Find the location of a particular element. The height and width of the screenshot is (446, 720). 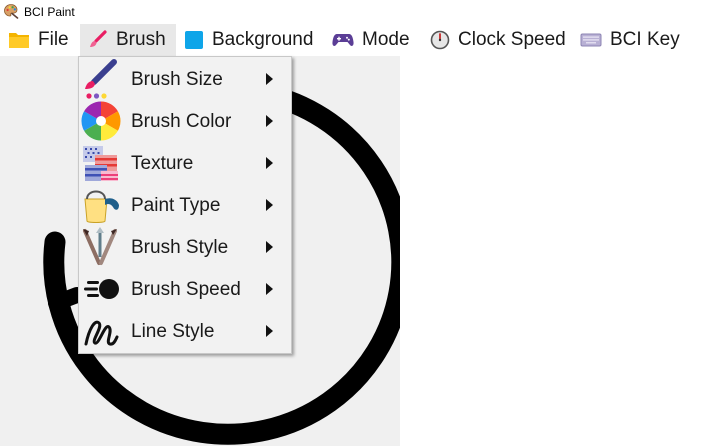

speed-icon is located at coordinates (101, 289).